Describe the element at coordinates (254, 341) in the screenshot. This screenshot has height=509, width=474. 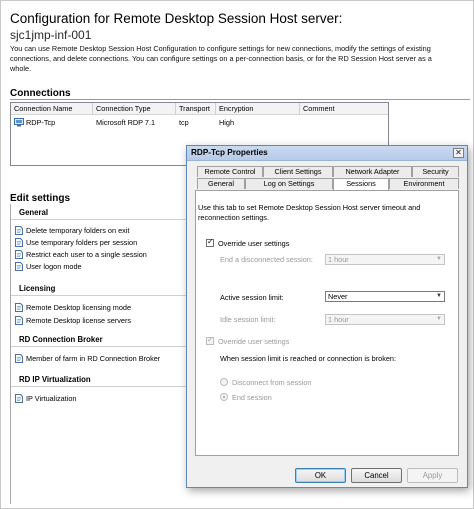
I see `override-user-settings-2-label: Override user settings` at that location.